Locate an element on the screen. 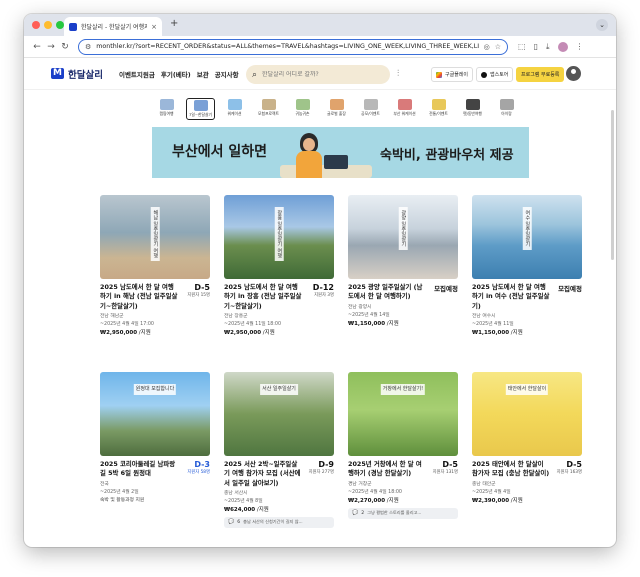 This screenshot has height=577, width=640. window-controls is located at coordinates (48, 25).